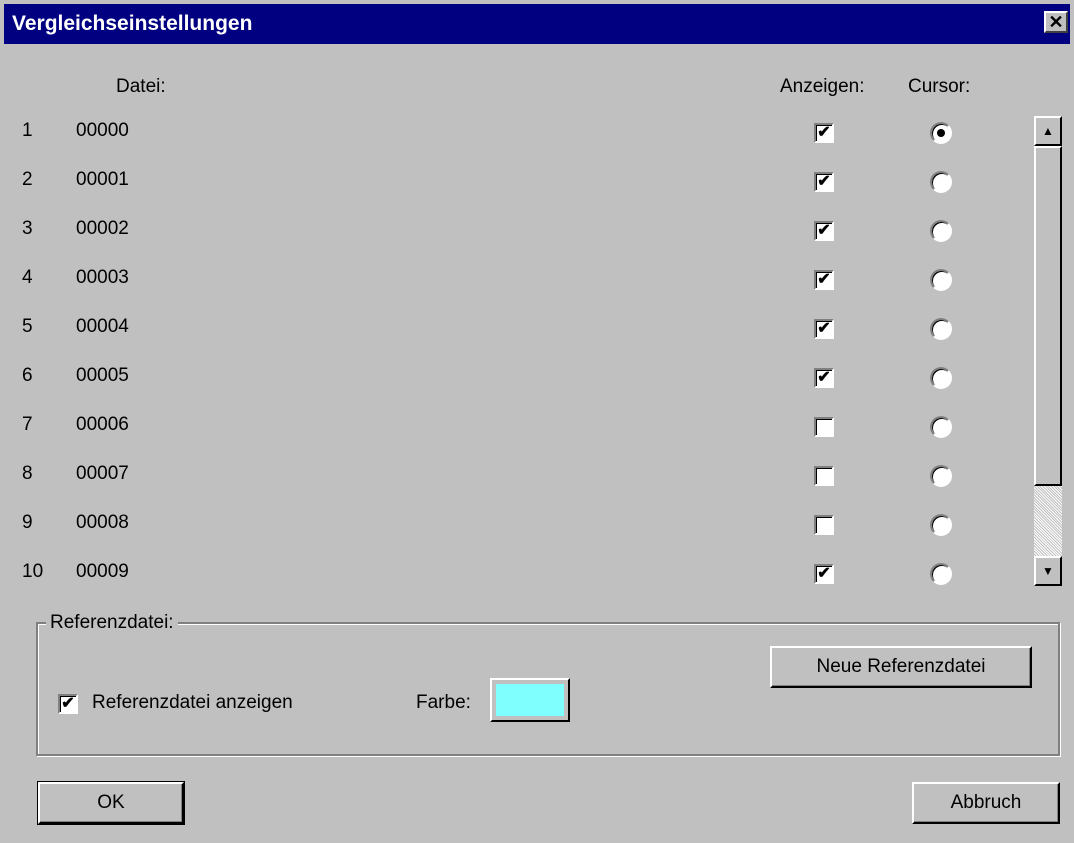  I want to click on show-reference-label: Referenzdatei anzeigen, so click(192, 702).